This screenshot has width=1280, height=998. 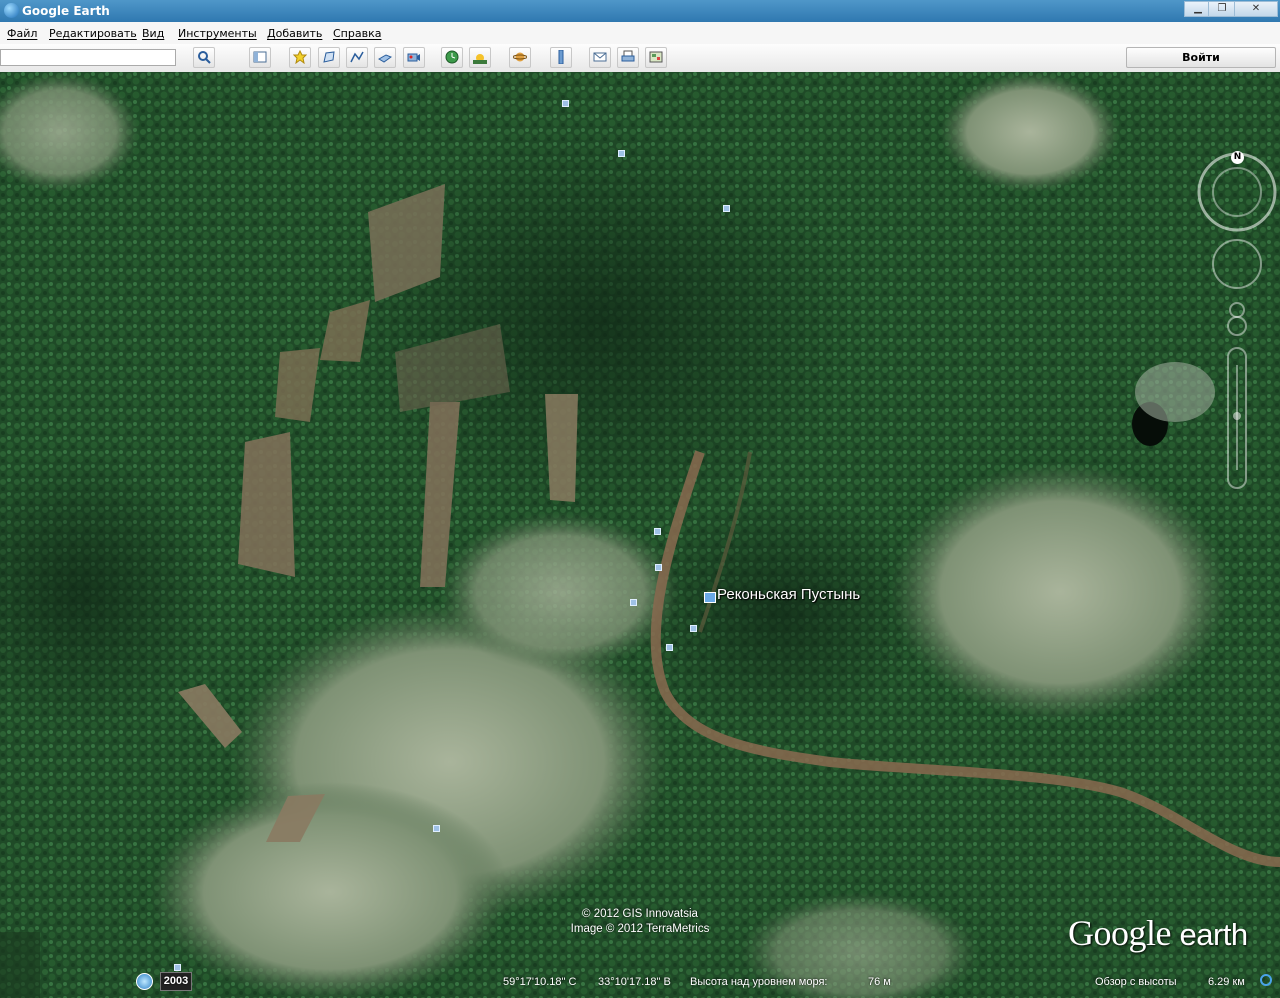 I want to click on latitude-readout: 59°17'10.18" С, so click(x=540, y=982).